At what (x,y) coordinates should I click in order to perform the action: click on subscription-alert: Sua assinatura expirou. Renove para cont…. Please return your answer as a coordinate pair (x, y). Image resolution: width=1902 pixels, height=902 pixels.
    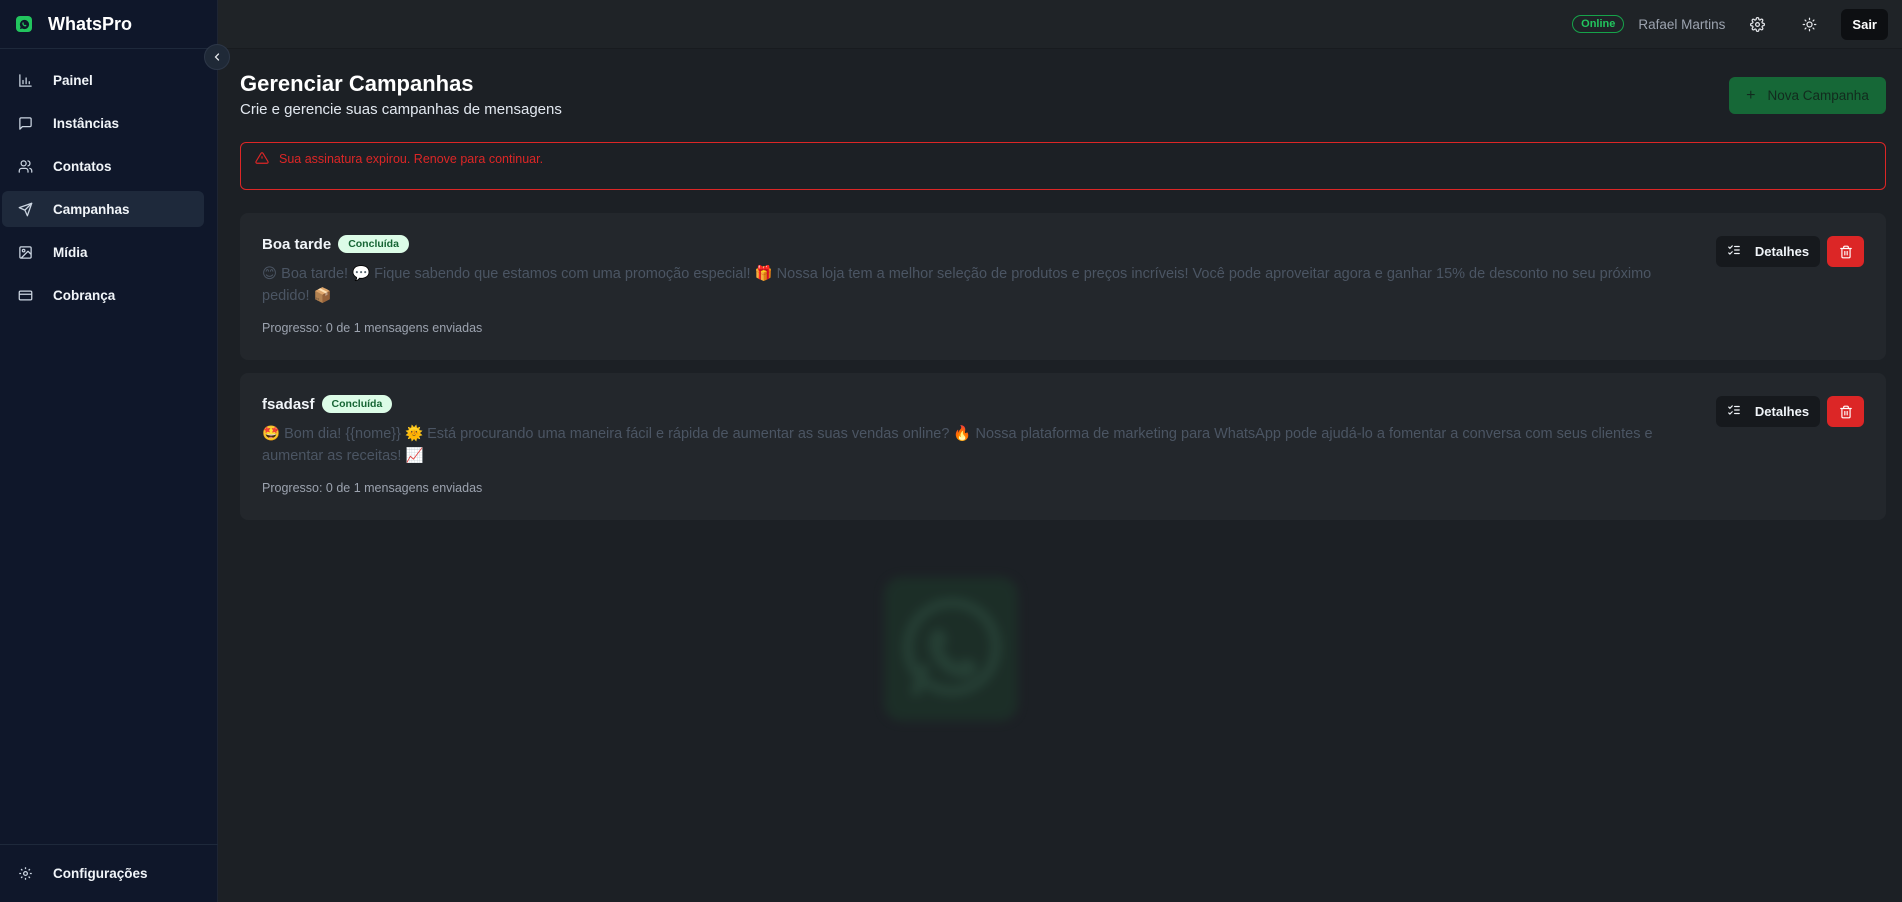
    Looking at the image, I should click on (1063, 166).